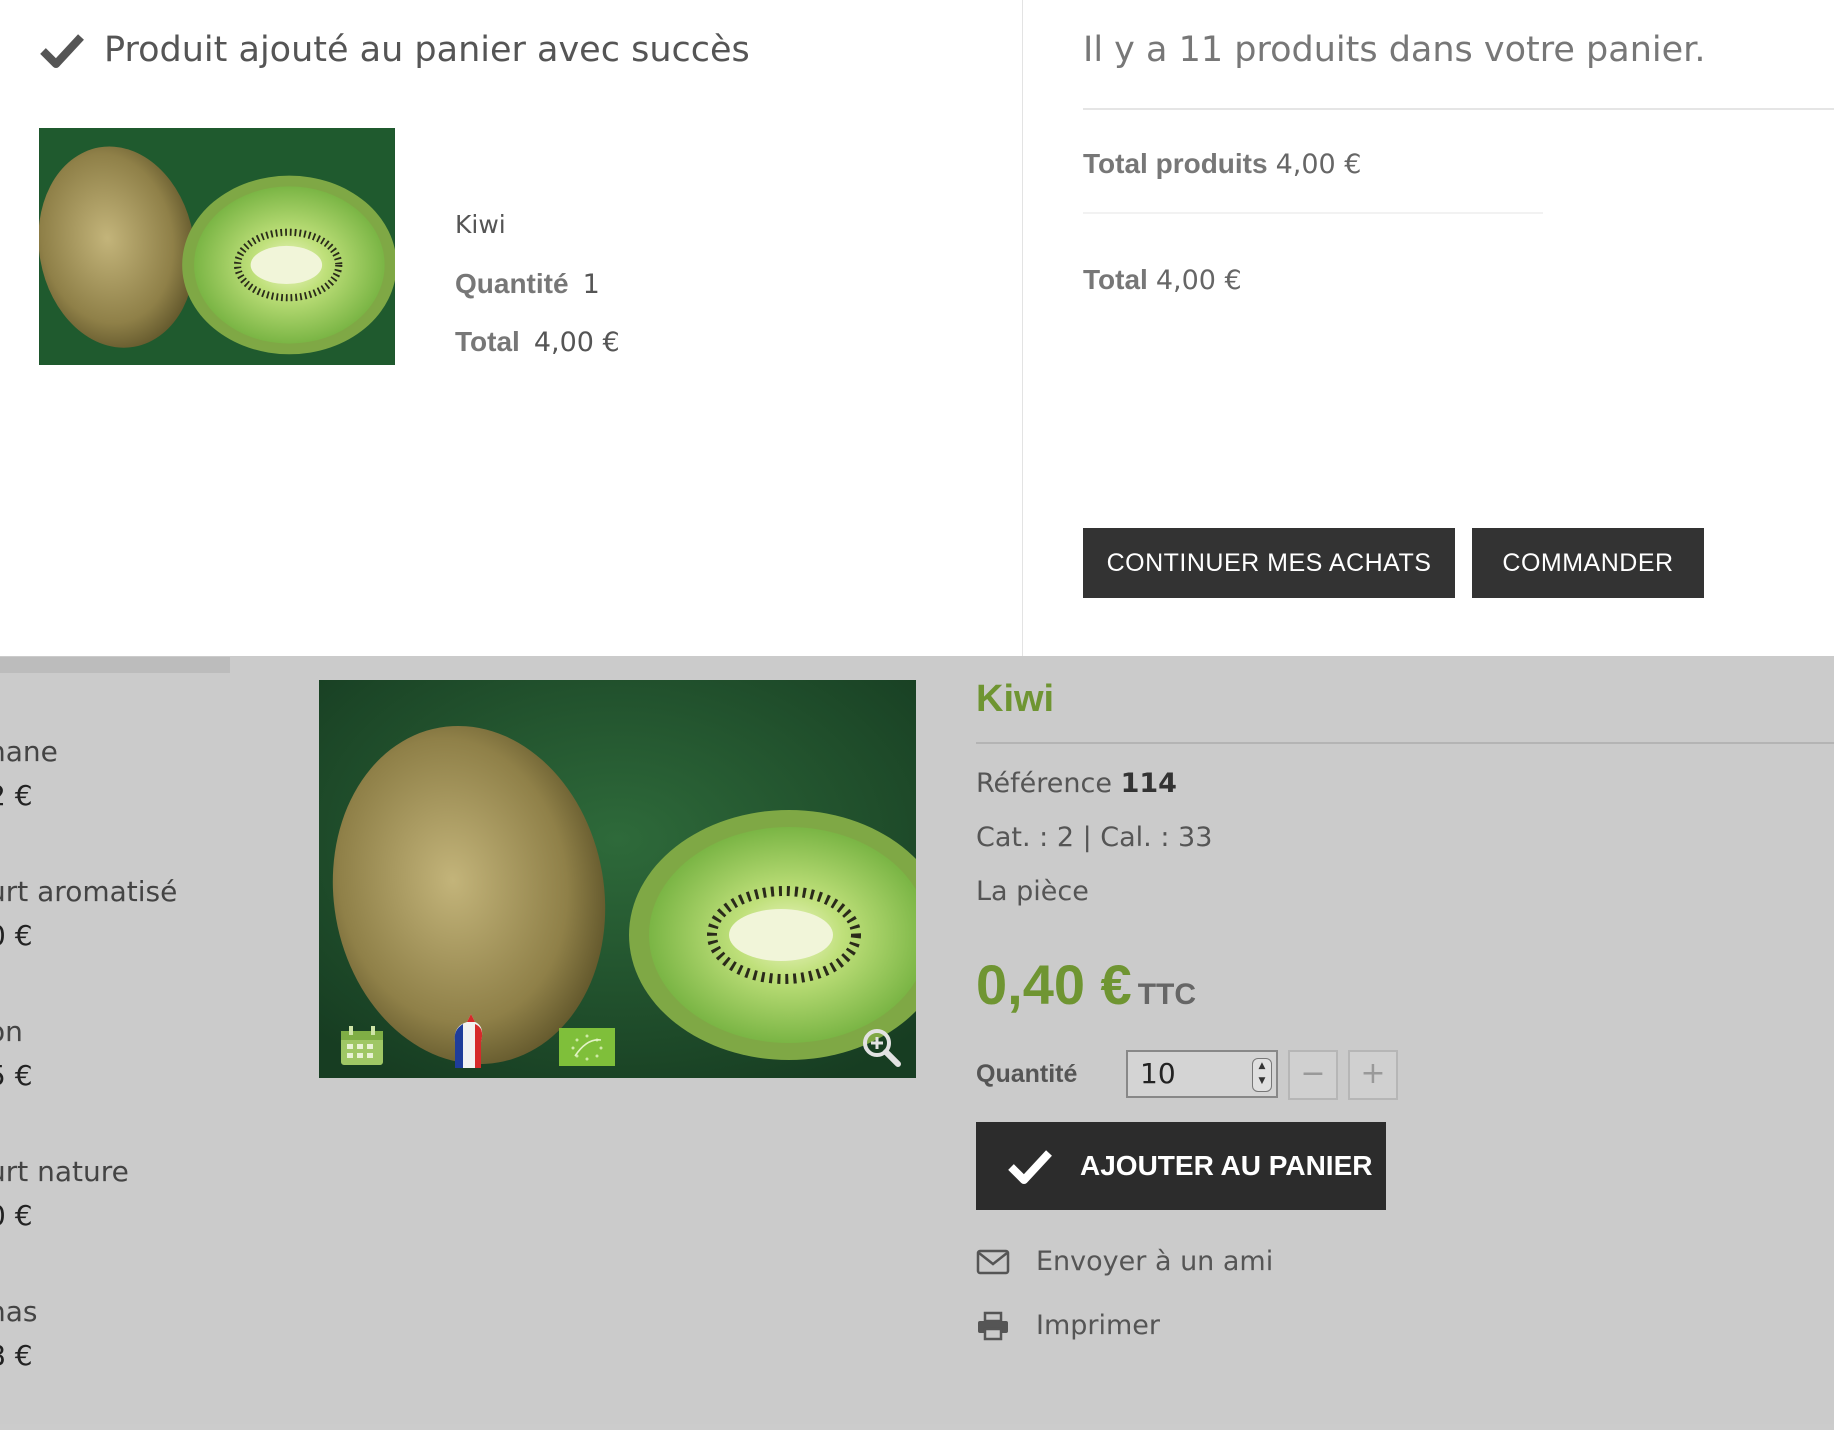  I want to click on cart-count-text: Il y a 11 produits dans votre panier., so click(1394, 50).